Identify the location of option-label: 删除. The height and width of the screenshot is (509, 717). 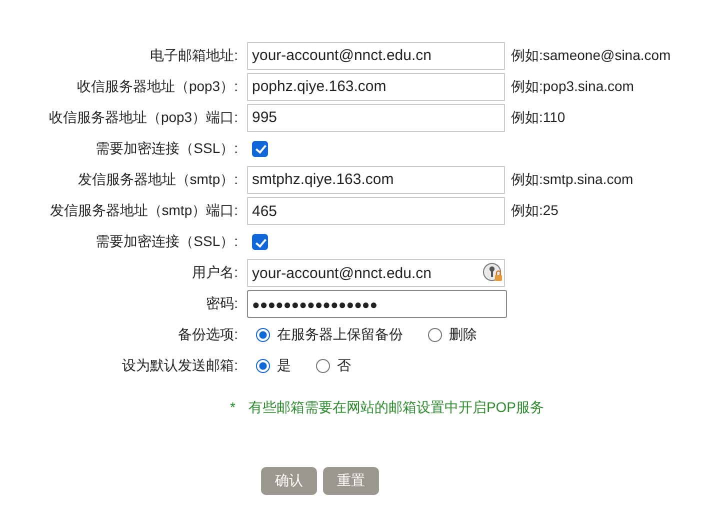
(463, 335).